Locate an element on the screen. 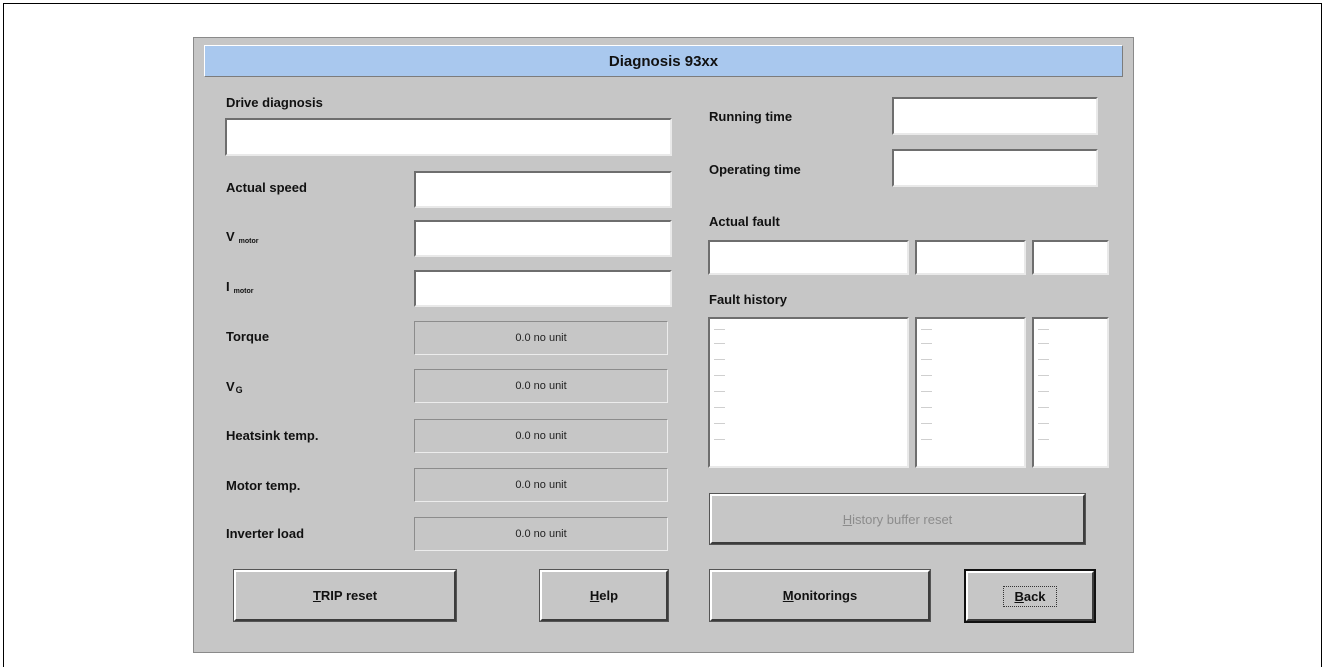 This screenshot has height=667, width=1325. operating-time-field is located at coordinates (995, 168).